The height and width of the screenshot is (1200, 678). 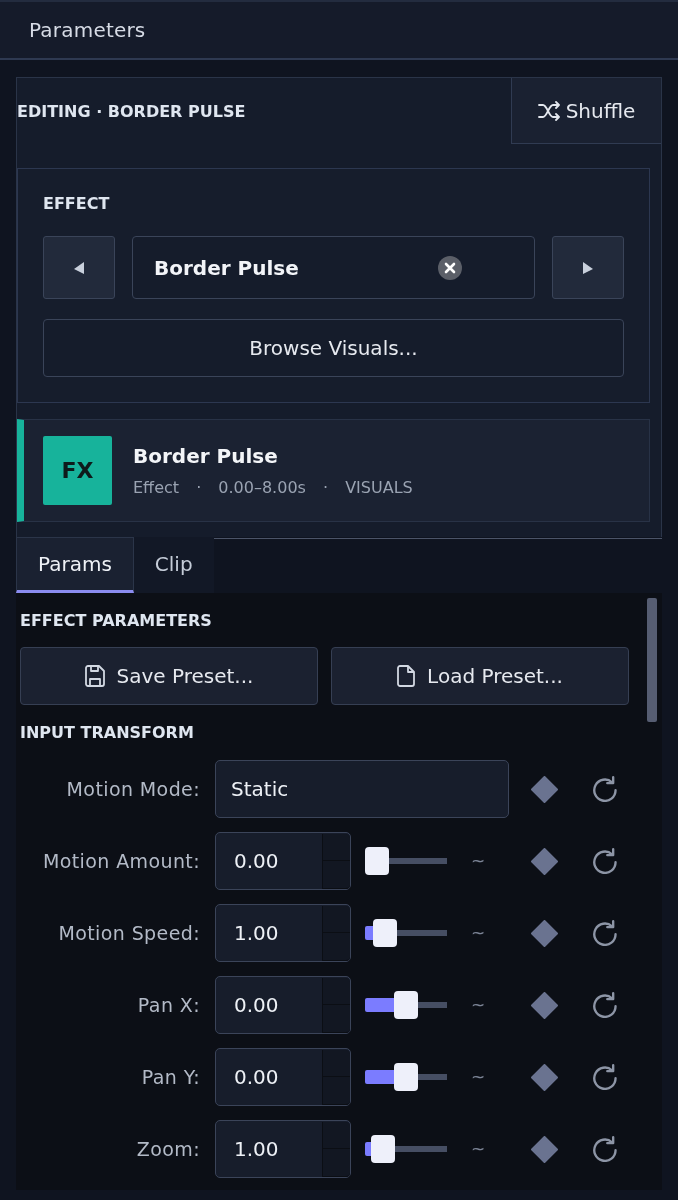 I want to click on tab: Params, so click(x=75, y=565).